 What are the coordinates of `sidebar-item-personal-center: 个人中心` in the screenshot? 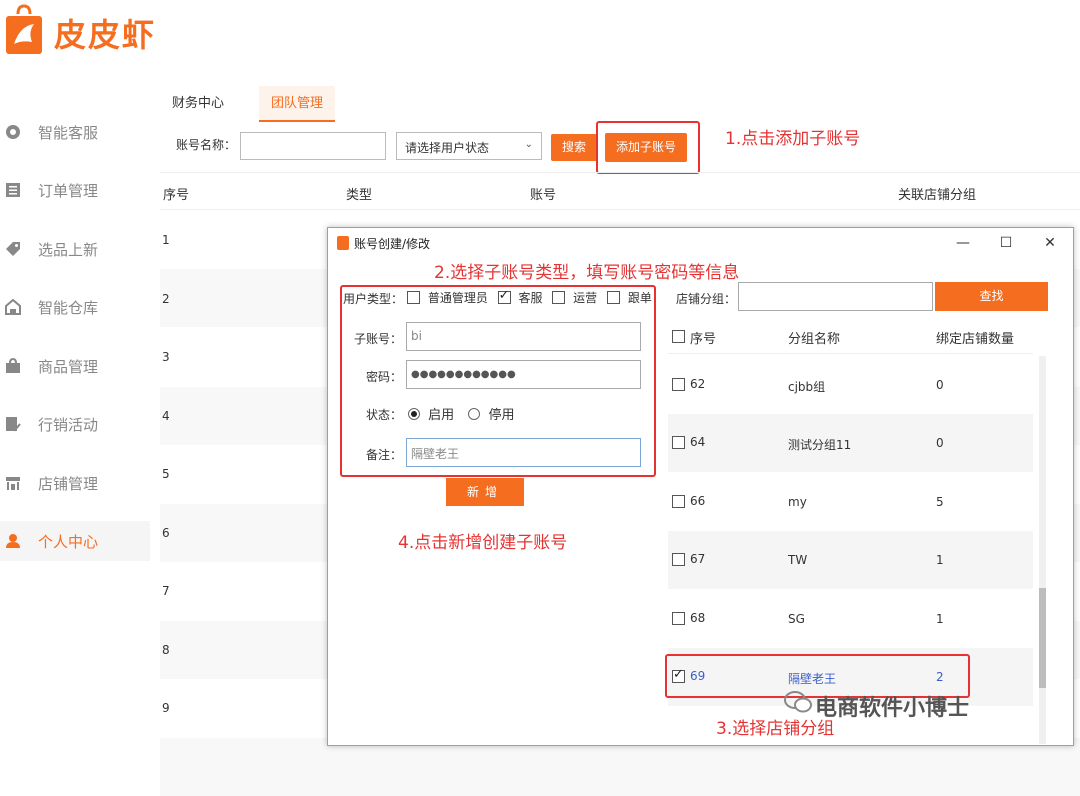 It's located at (75, 541).